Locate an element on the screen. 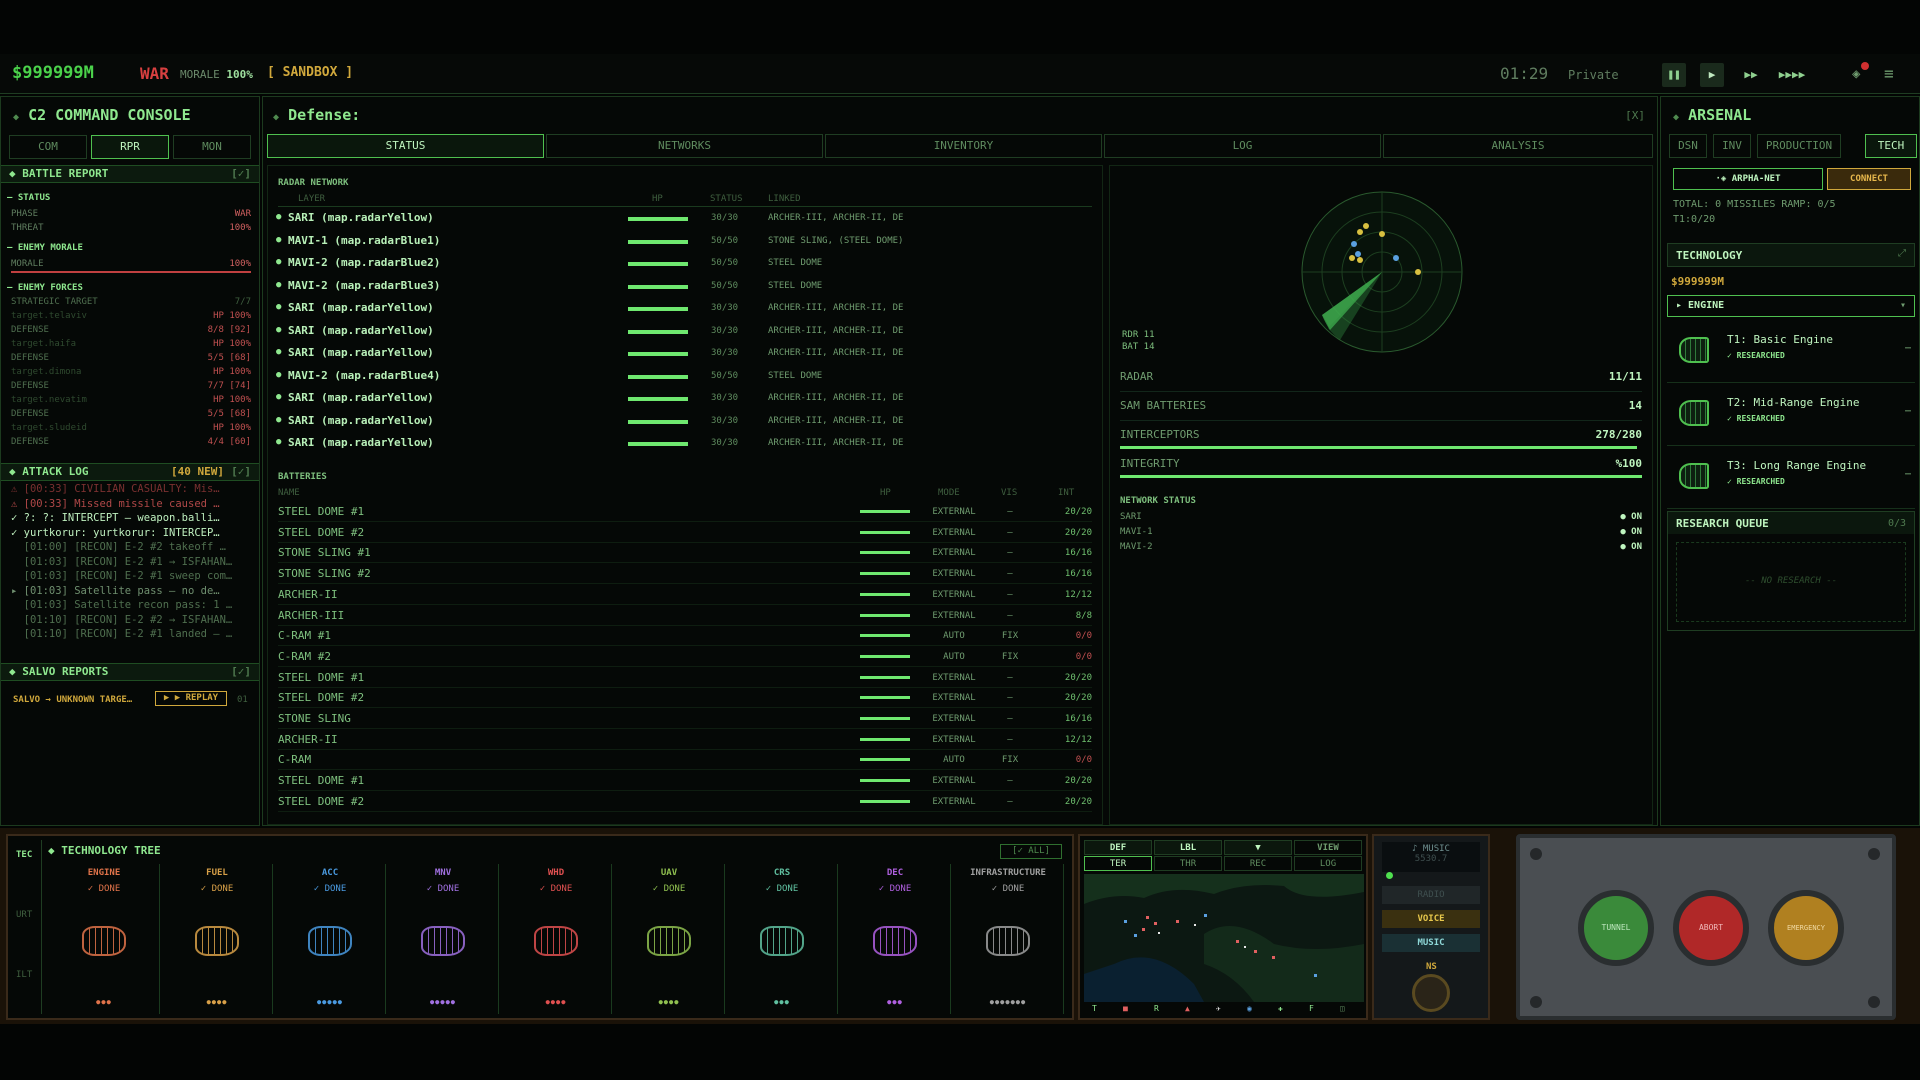  tab-production: PRODUCTION is located at coordinates (1799, 146).